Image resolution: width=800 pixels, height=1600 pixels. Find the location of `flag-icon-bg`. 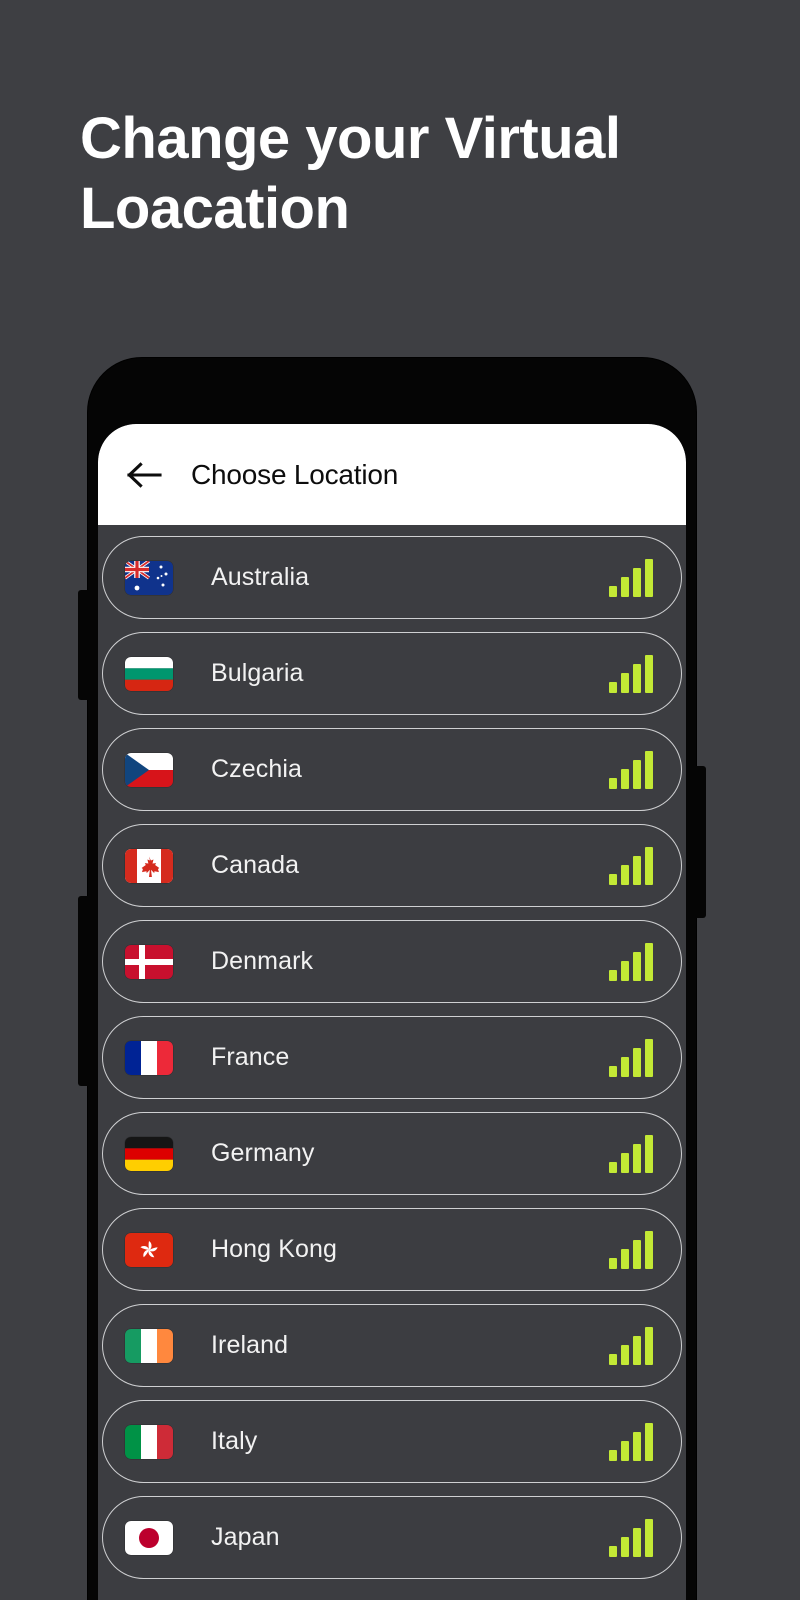

flag-icon-bg is located at coordinates (149, 673).